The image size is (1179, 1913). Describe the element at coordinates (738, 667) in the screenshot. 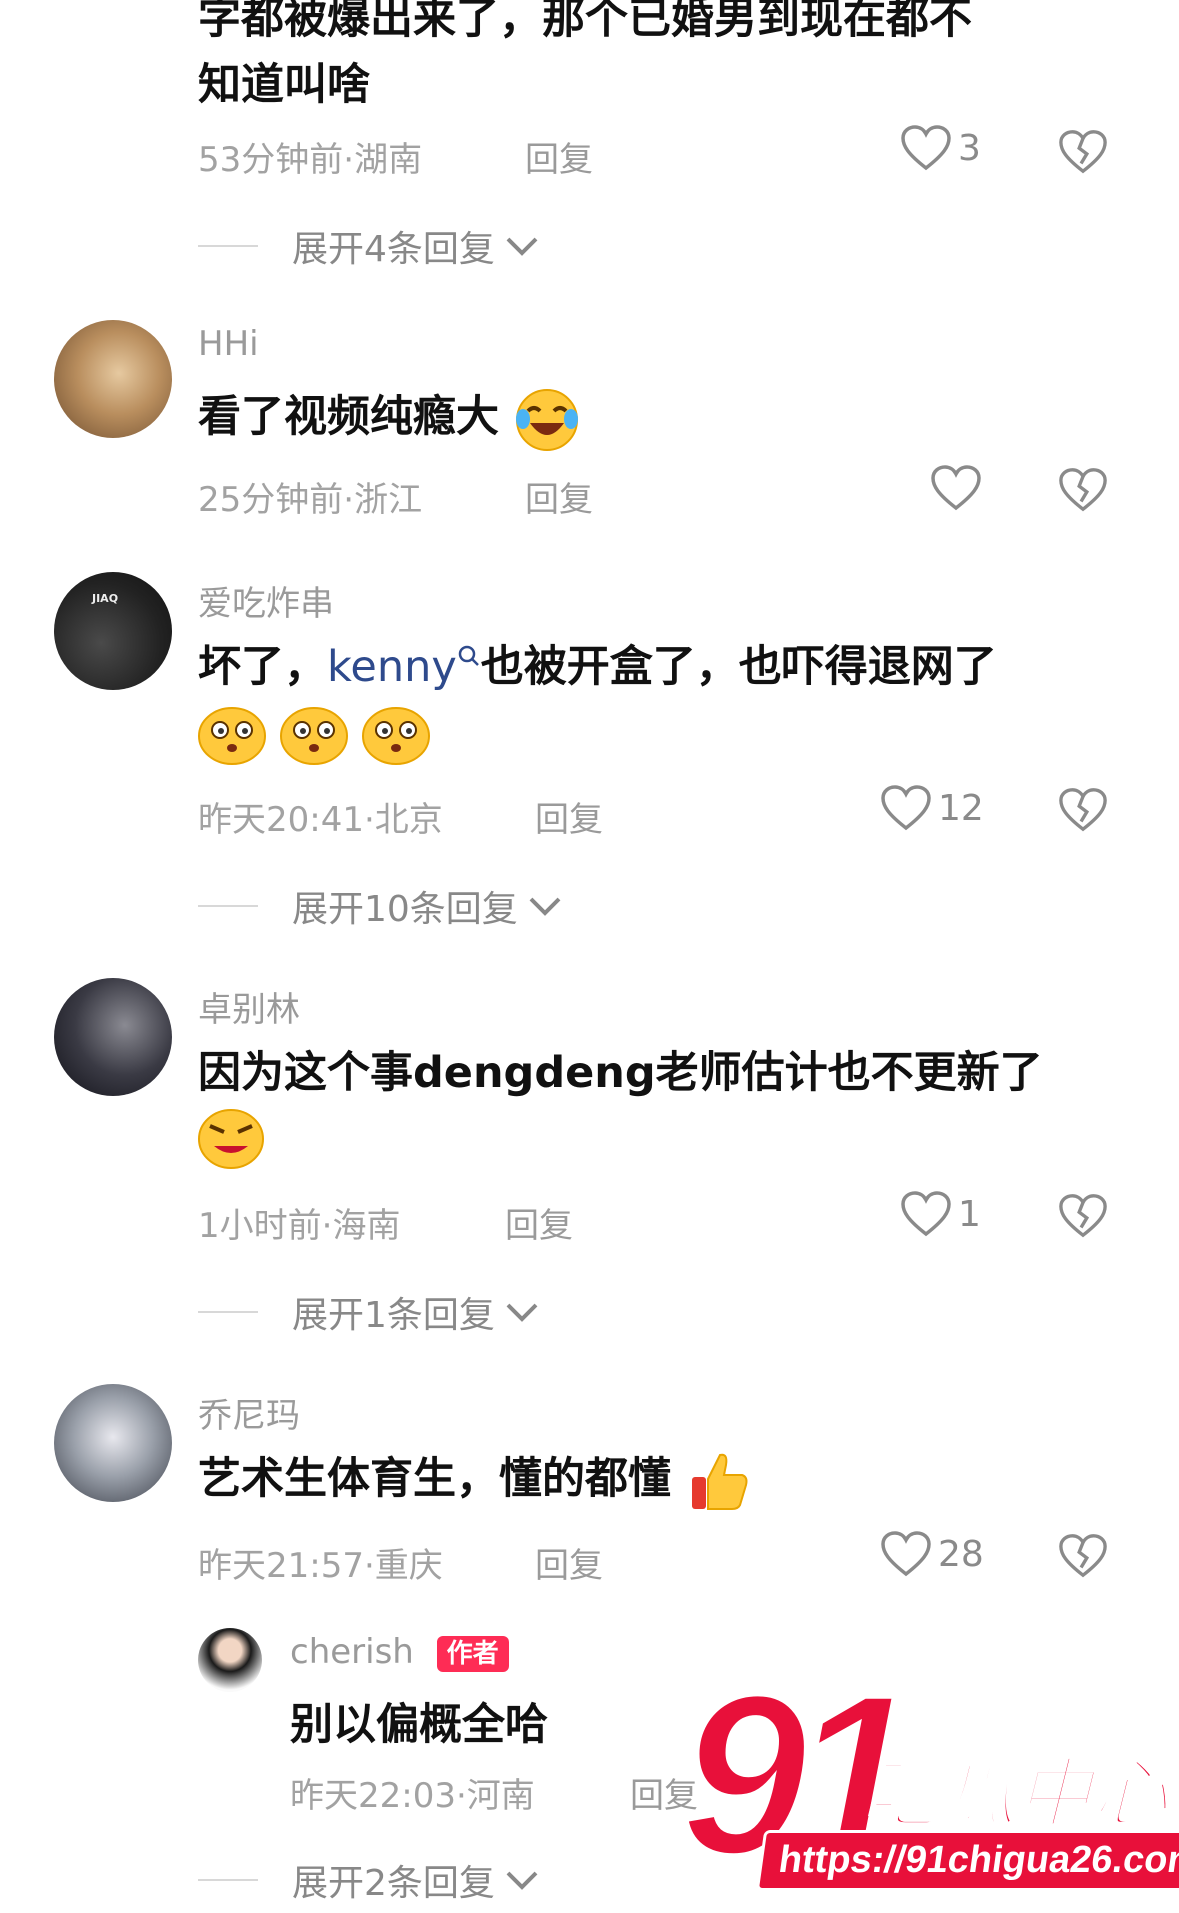

I see `comment-text-after: 也被开盒了，也吓得退网了` at that location.